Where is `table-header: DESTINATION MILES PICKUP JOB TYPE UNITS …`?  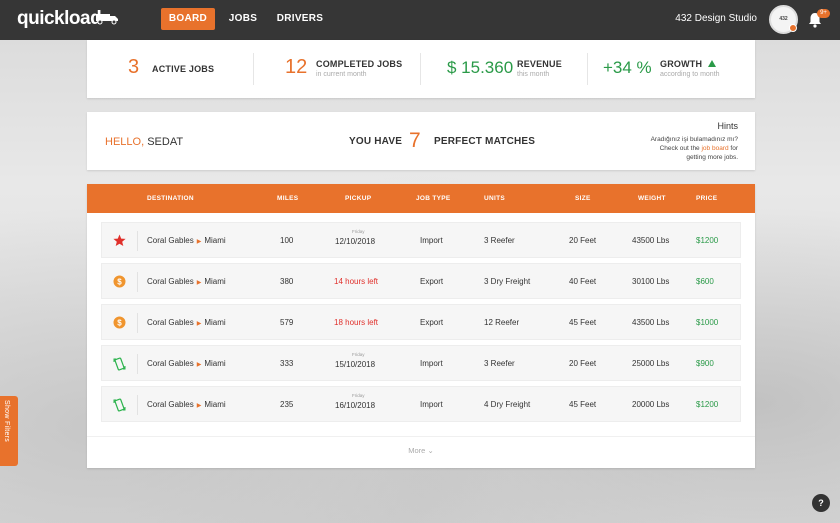 table-header: DESTINATION MILES PICKUP JOB TYPE UNITS … is located at coordinates (421, 198).